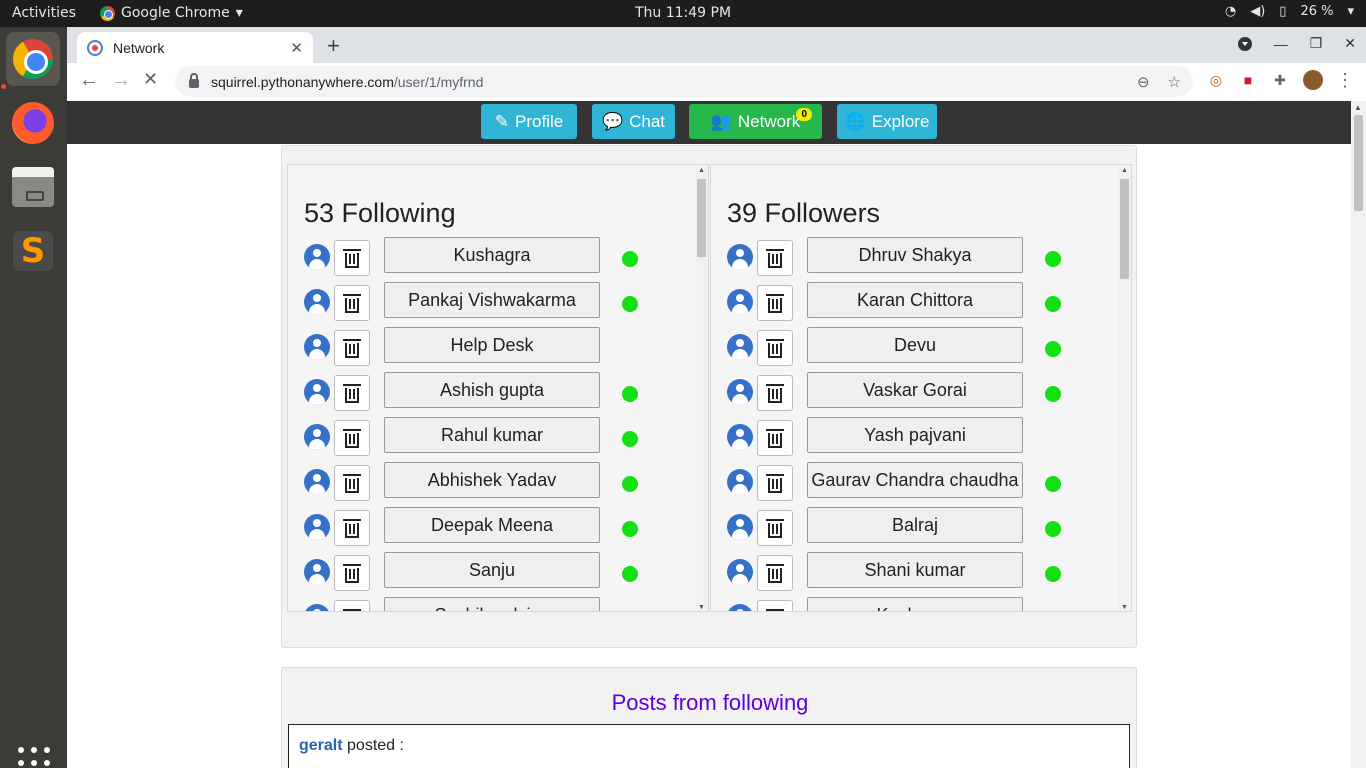 The height and width of the screenshot is (768, 1366). I want to click on dock-firefox, so click(33, 123).